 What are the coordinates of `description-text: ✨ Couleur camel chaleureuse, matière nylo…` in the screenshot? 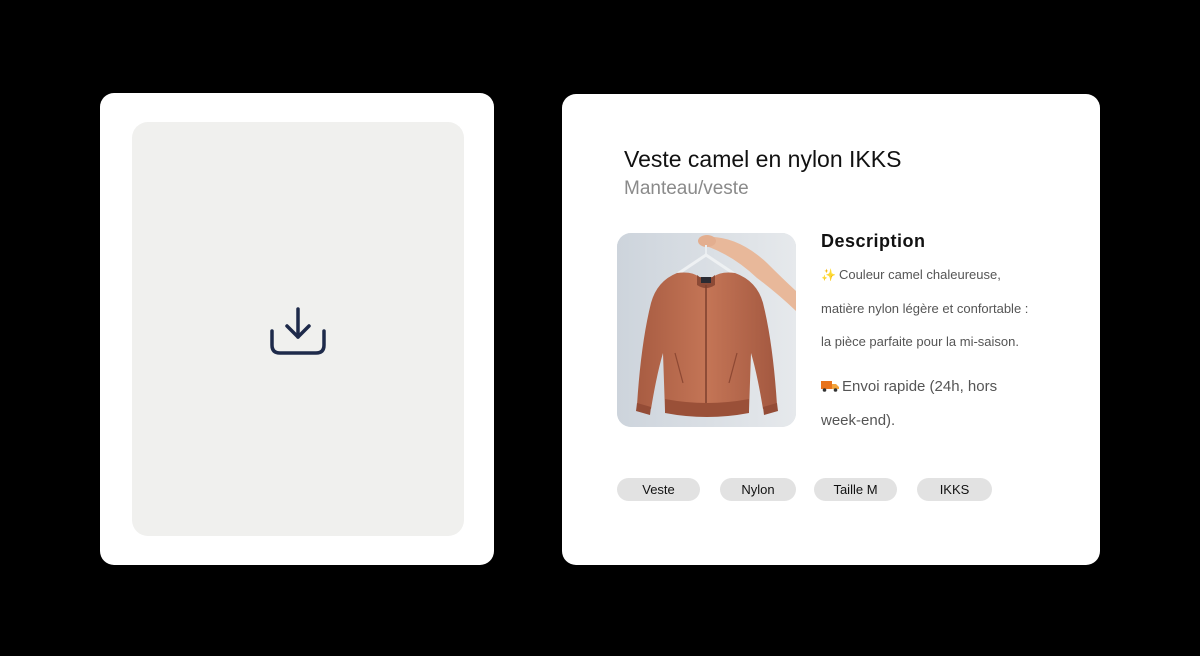 It's located at (946, 314).